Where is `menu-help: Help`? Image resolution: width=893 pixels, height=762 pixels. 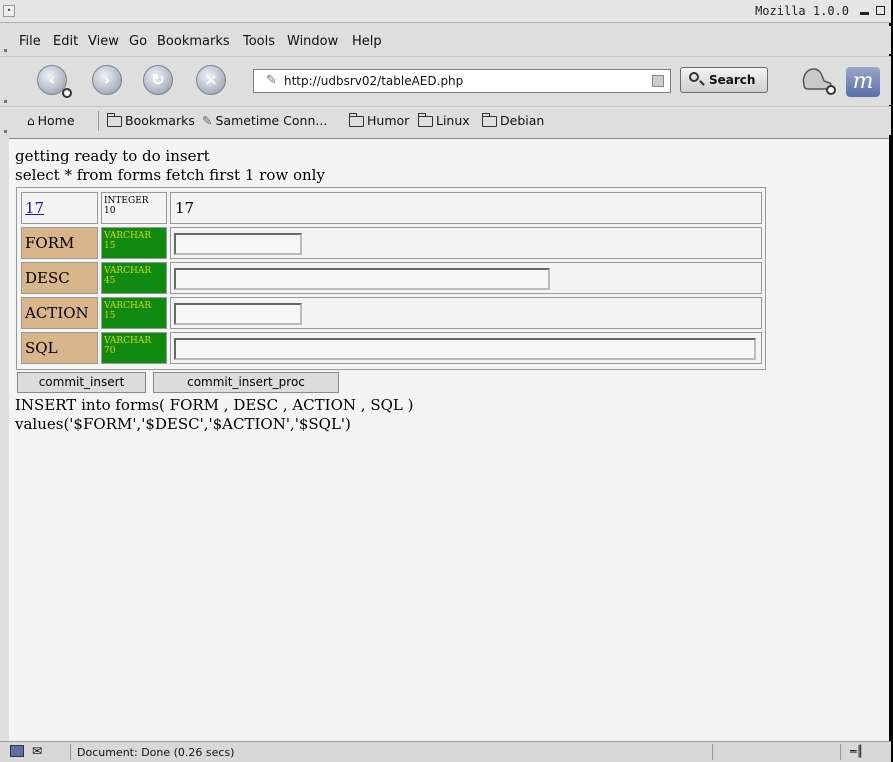 menu-help: Help is located at coordinates (367, 41).